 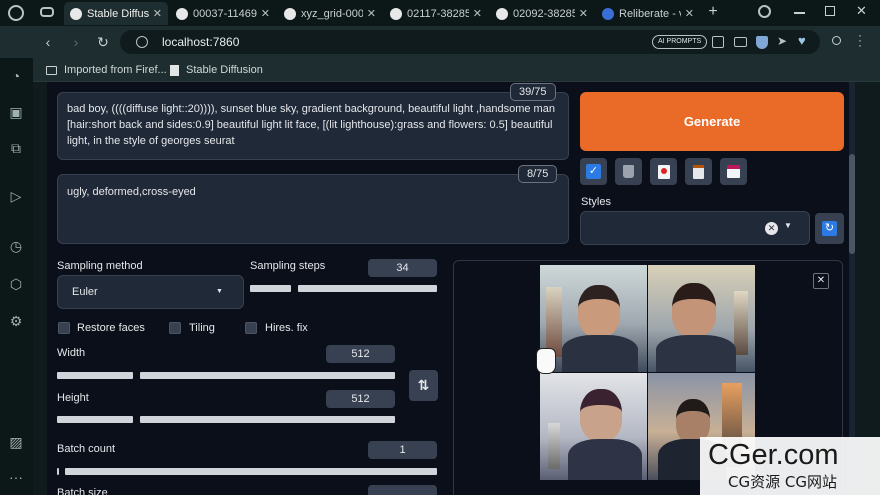 I want to click on camera-icon, so click(x=740, y=42).